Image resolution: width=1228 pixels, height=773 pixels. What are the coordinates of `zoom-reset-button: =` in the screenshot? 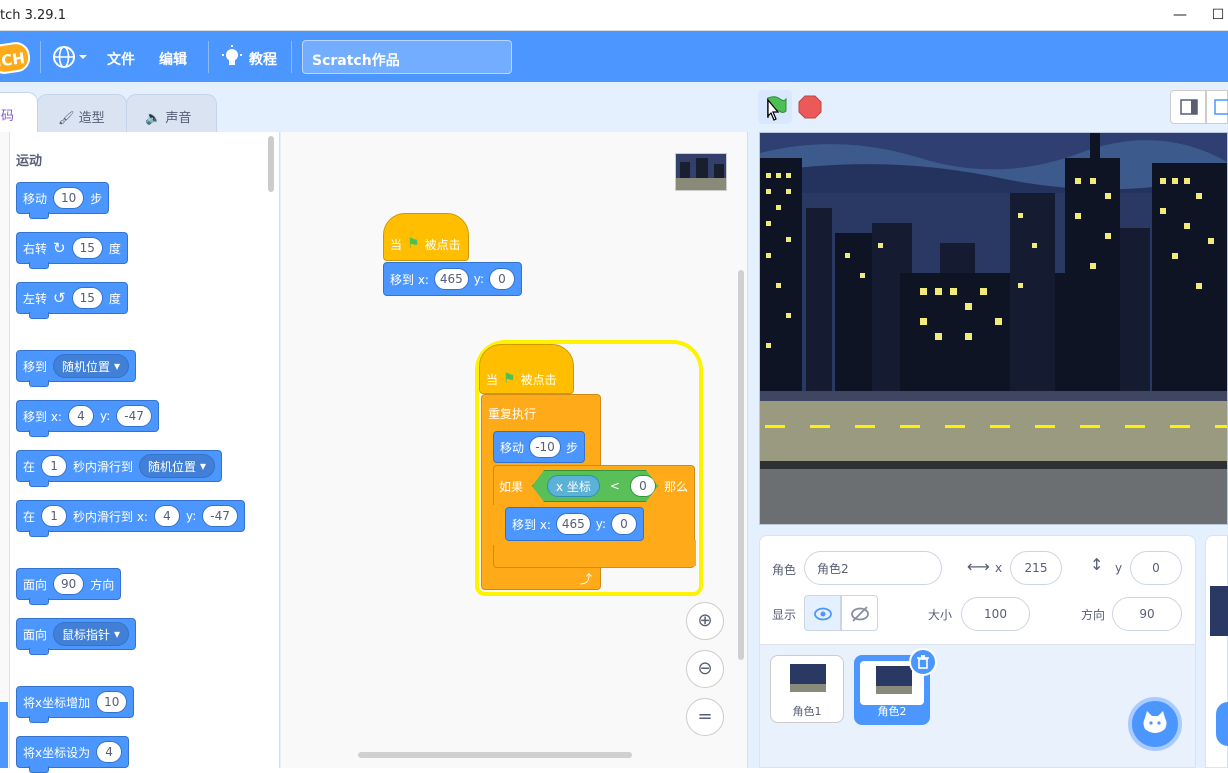 It's located at (705, 717).